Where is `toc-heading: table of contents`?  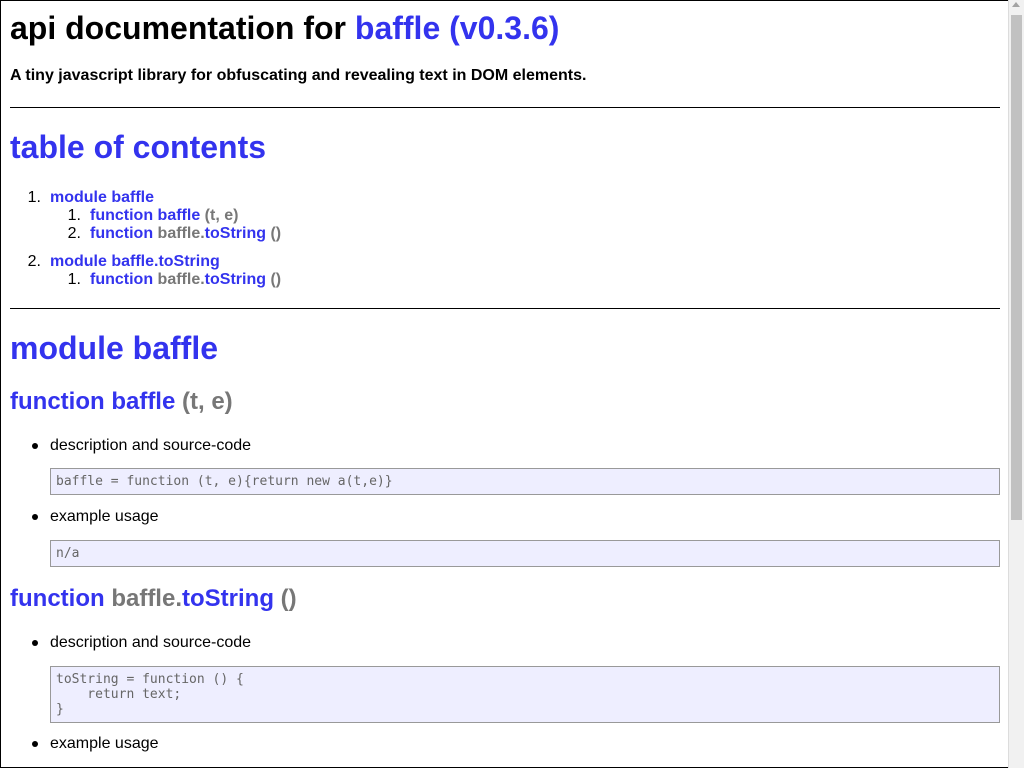 toc-heading: table of contents is located at coordinates (138, 147).